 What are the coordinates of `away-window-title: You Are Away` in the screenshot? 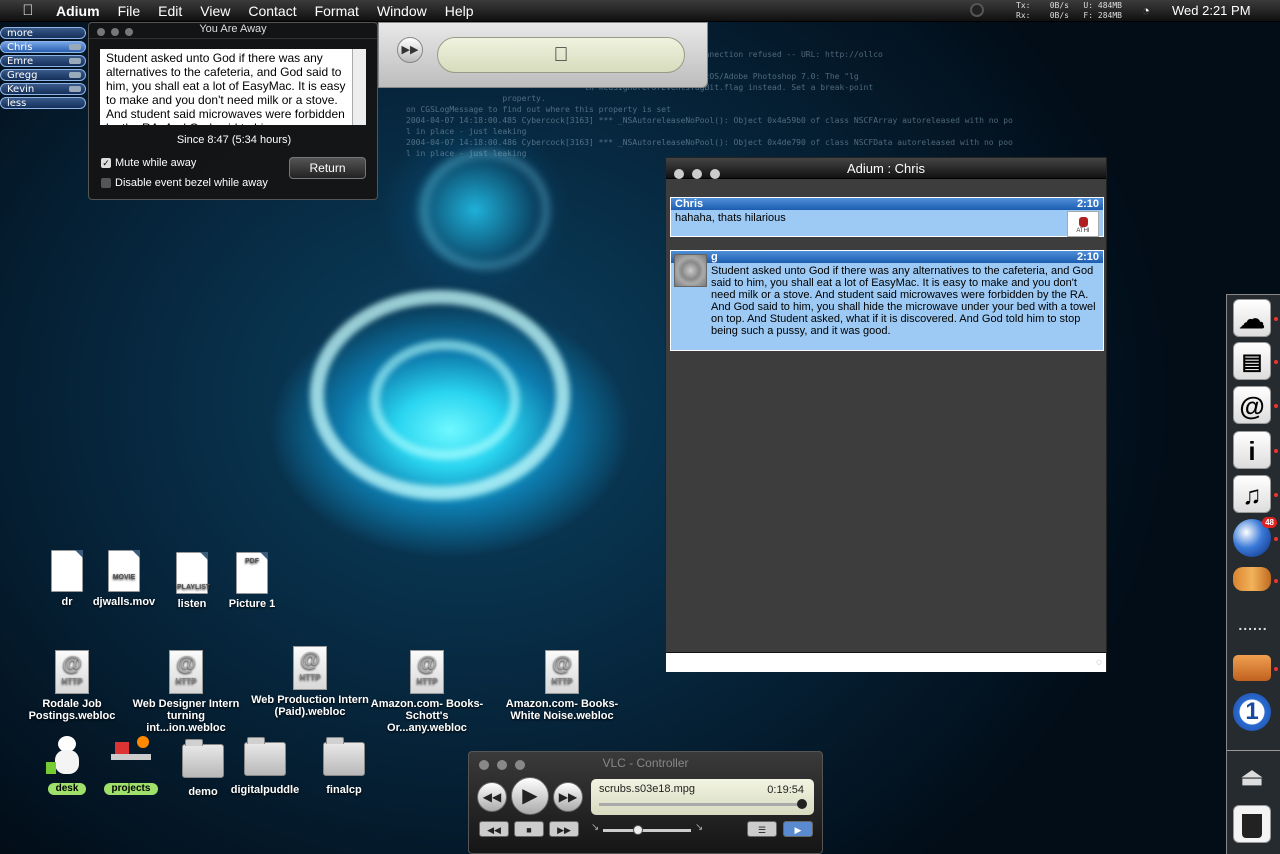 It's located at (233, 29).